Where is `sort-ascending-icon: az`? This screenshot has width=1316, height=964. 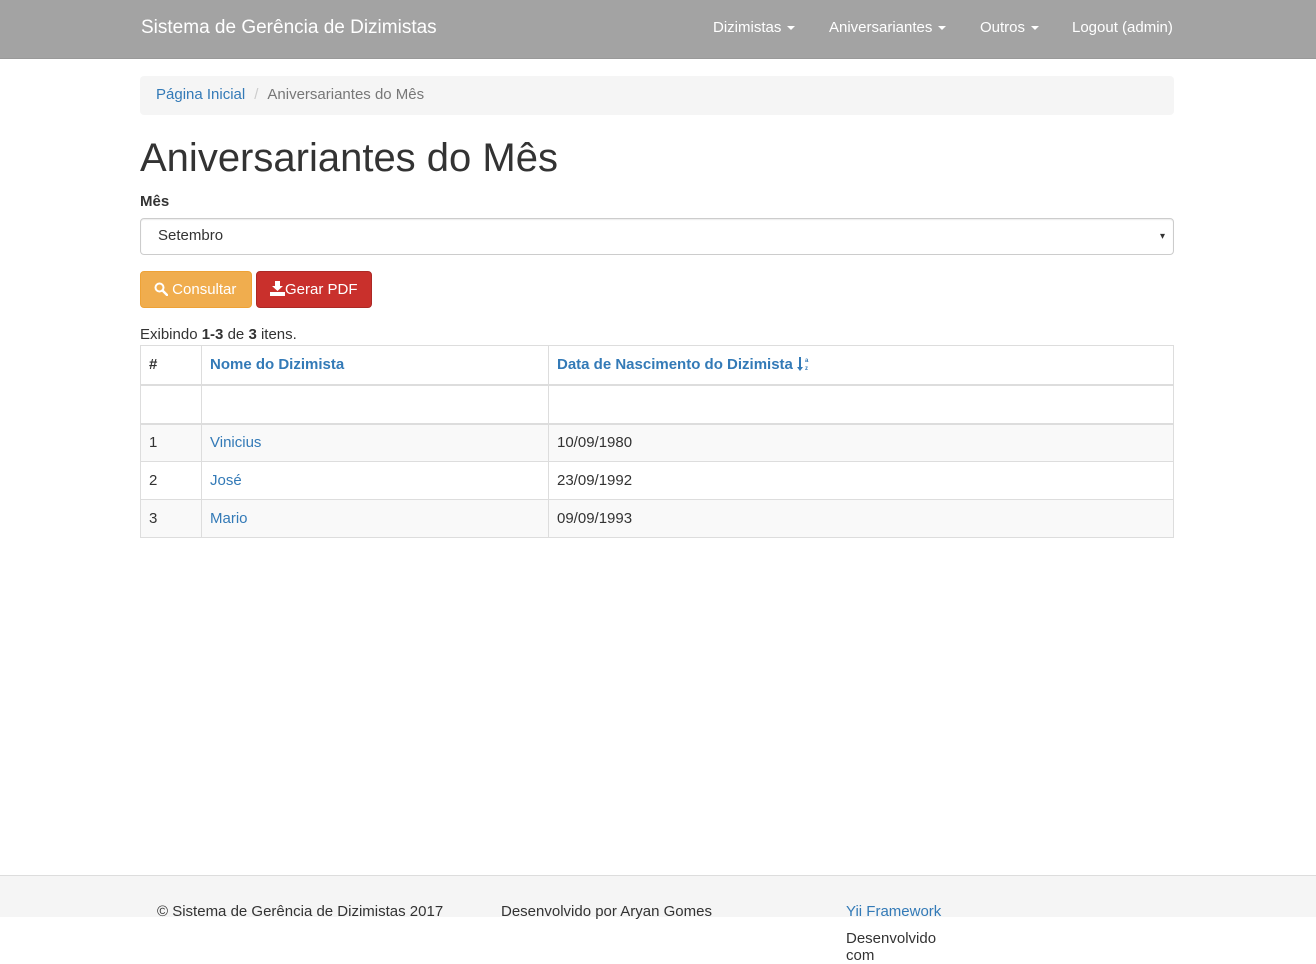
sort-ascending-icon: az is located at coordinates (803, 364).